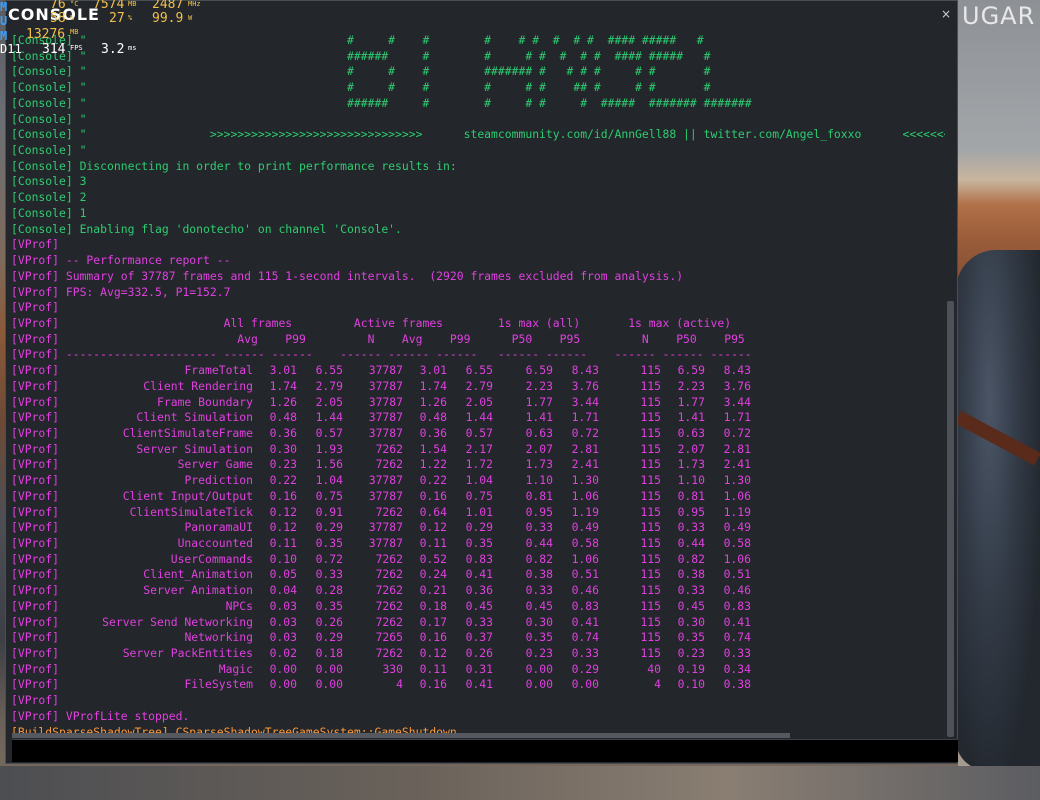 The width and height of the screenshot is (1040, 800). I want to click on log-line: [VProf], so click(35, 244).